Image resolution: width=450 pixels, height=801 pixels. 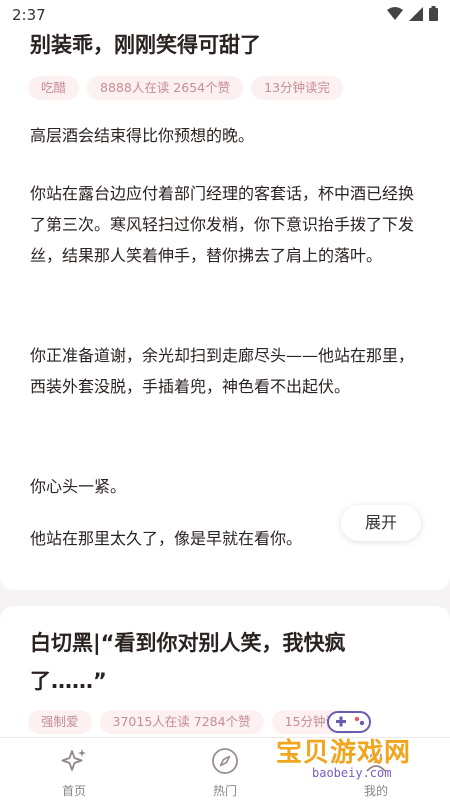 I want to click on post-title: 白切黑|“看到你对别人笑，我快疯了……”, so click(x=215, y=662).